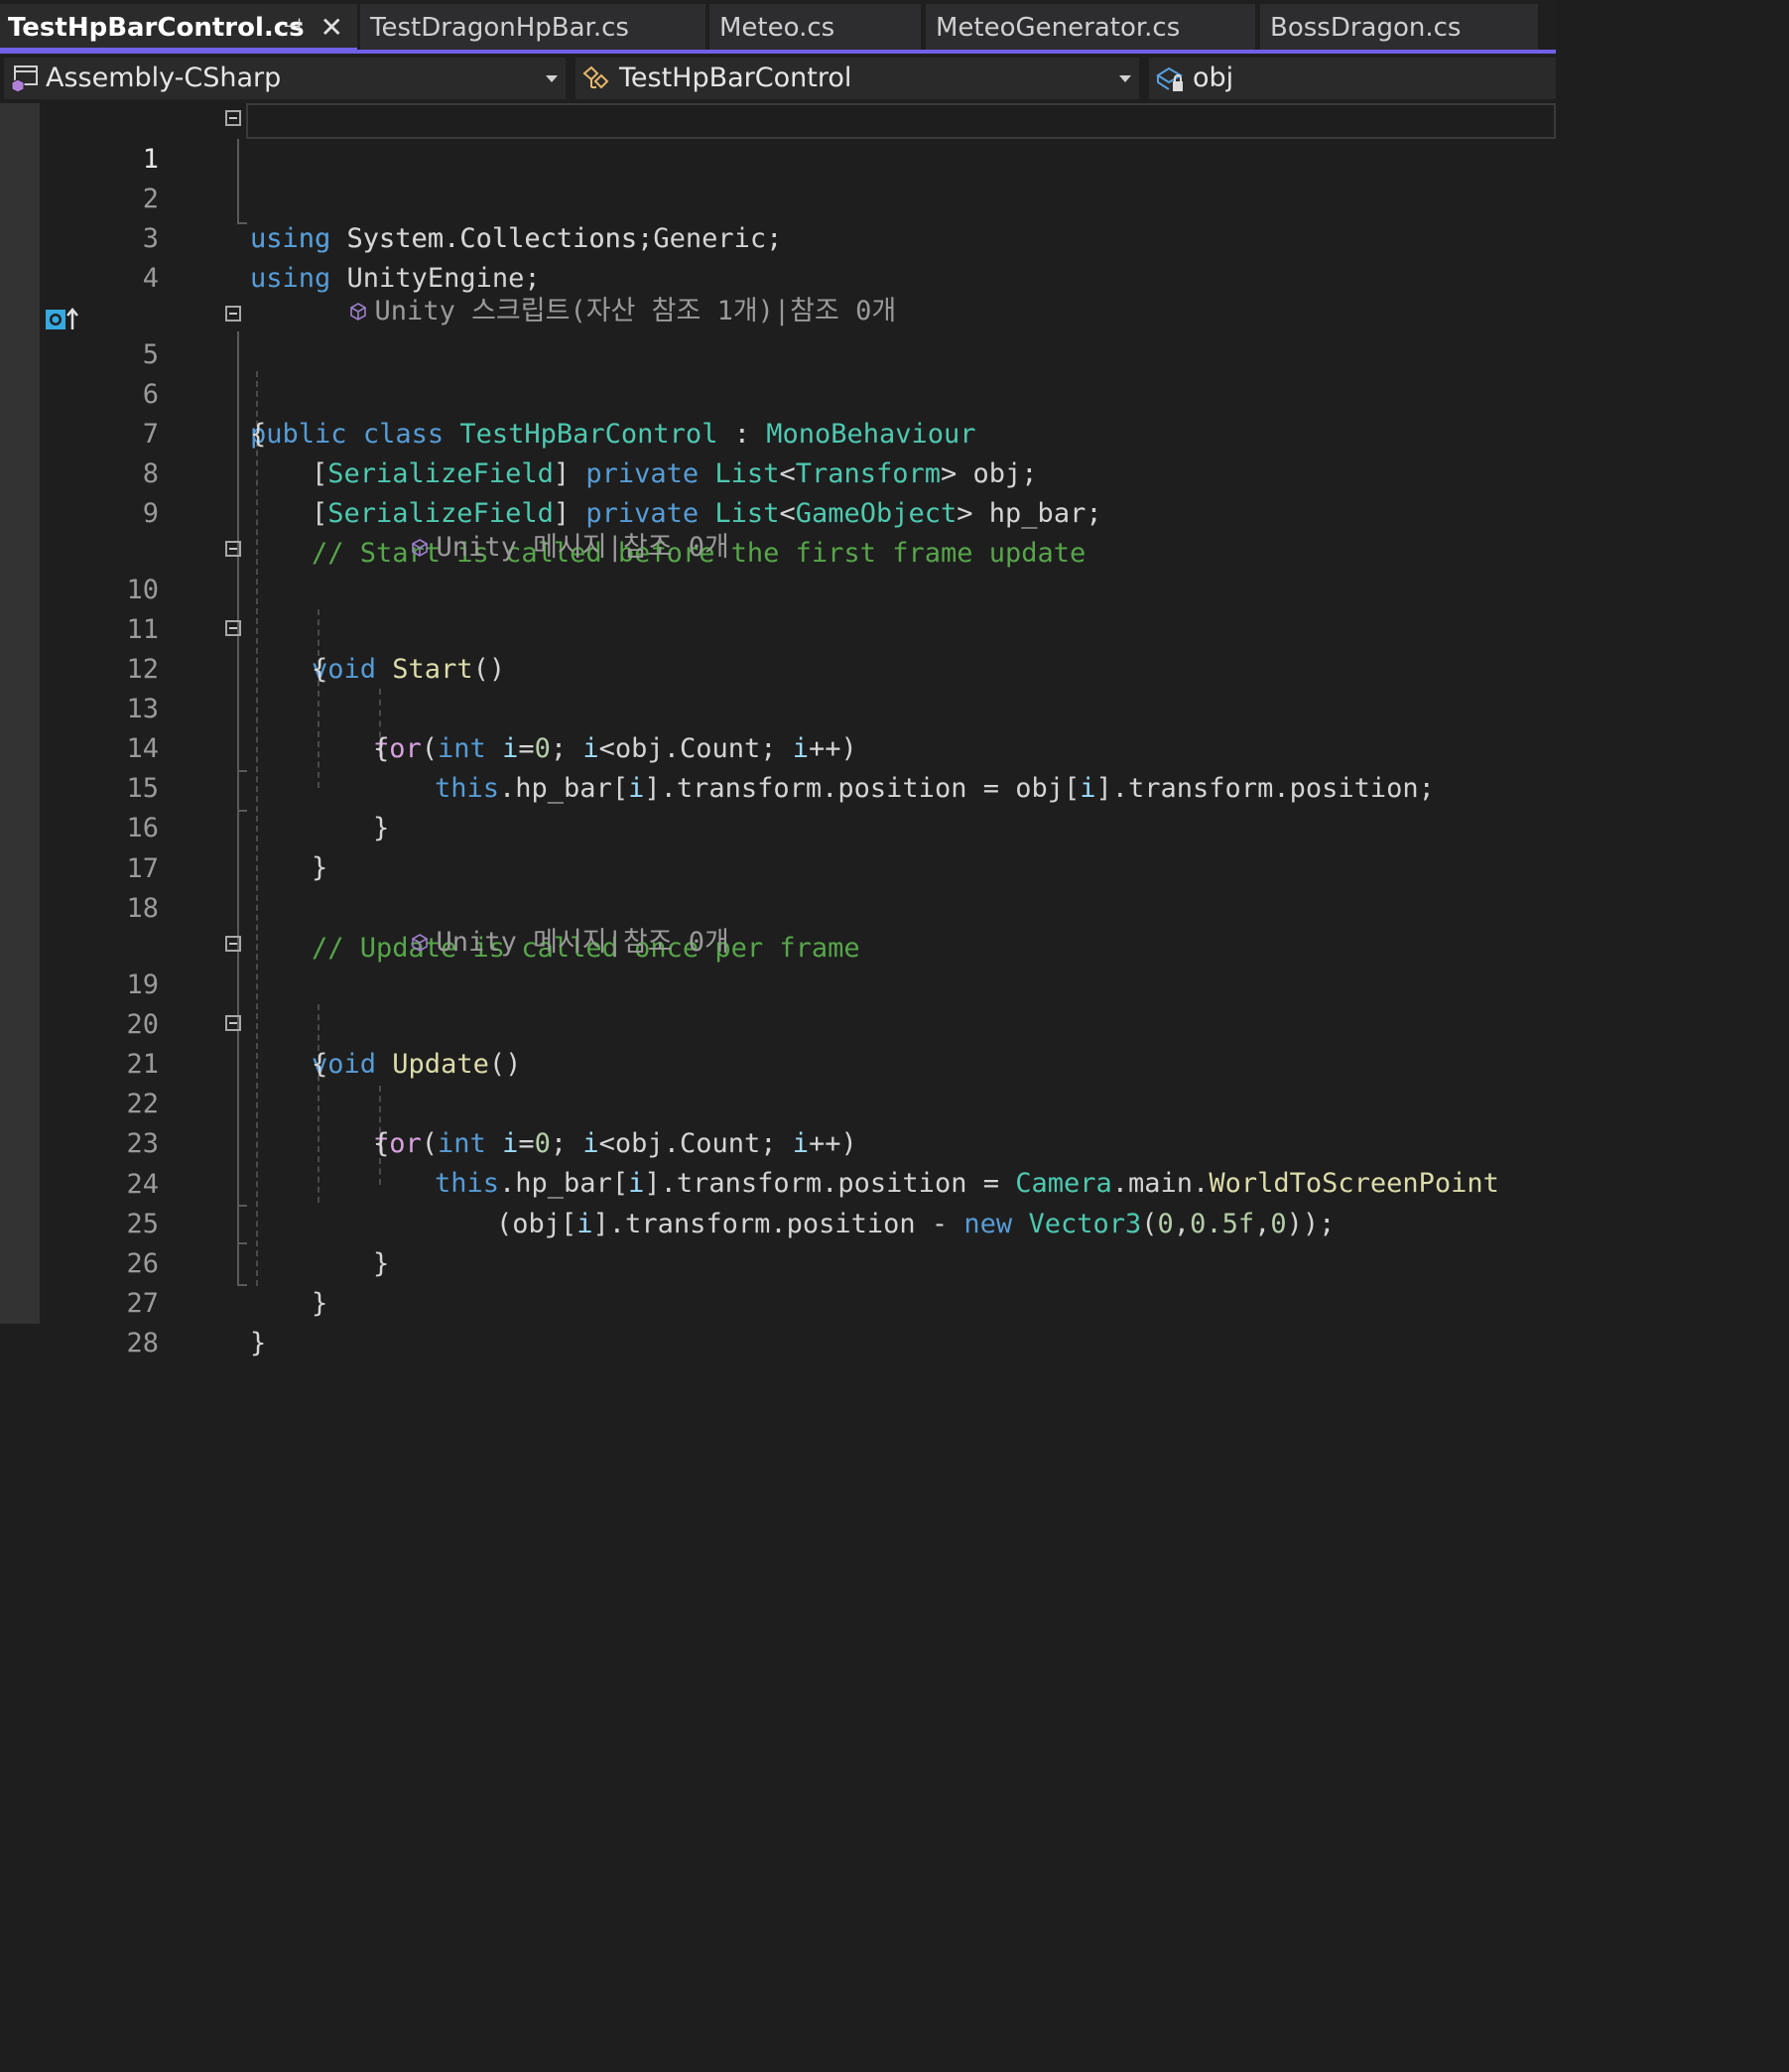  I want to click on code-line: 28, so click(778, 1321).